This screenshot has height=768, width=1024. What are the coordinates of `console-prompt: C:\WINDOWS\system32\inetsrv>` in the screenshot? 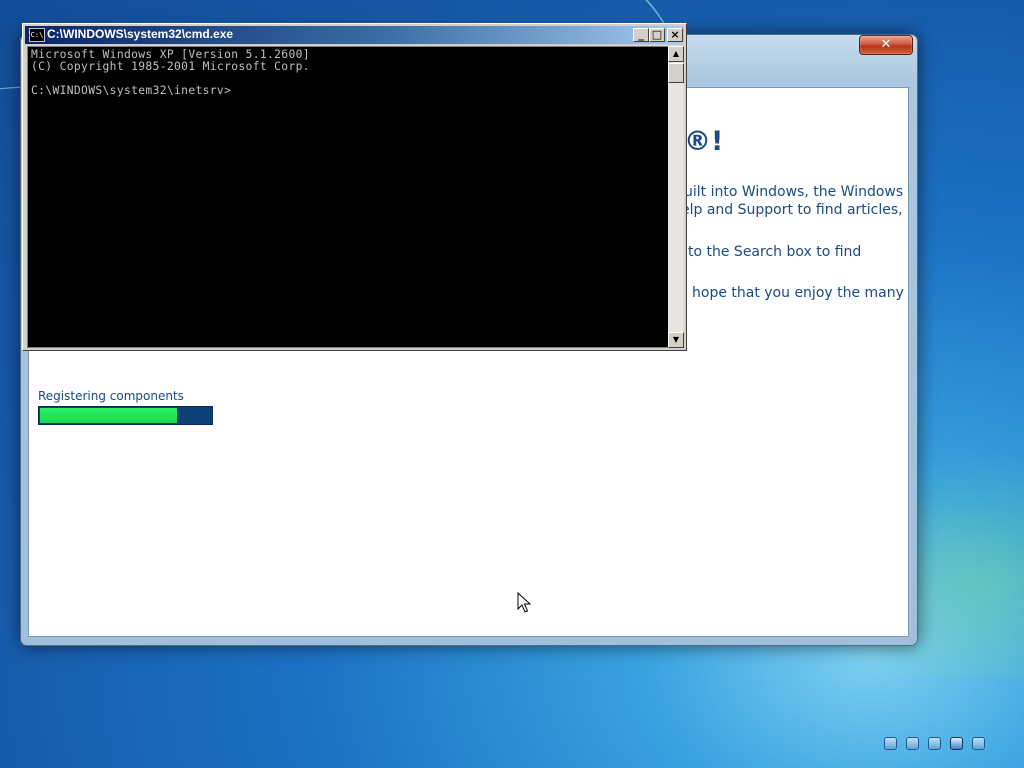 It's located at (131, 90).